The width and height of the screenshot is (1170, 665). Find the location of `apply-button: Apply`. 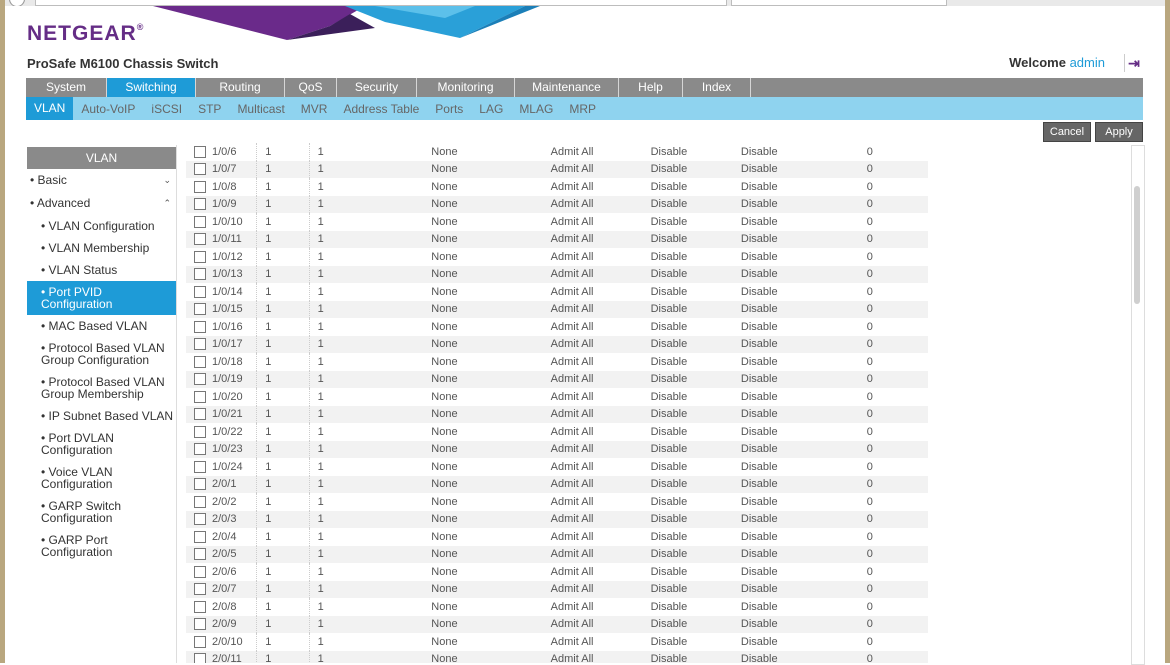

apply-button: Apply is located at coordinates (1119, 132).